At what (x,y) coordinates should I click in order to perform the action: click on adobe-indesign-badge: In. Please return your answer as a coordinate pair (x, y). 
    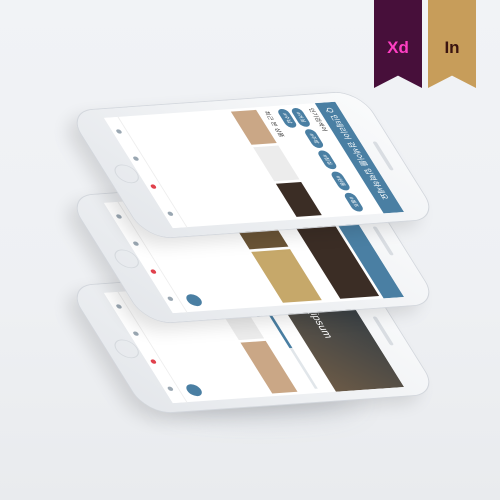
    Looking at the image, I should click on (452, 44).